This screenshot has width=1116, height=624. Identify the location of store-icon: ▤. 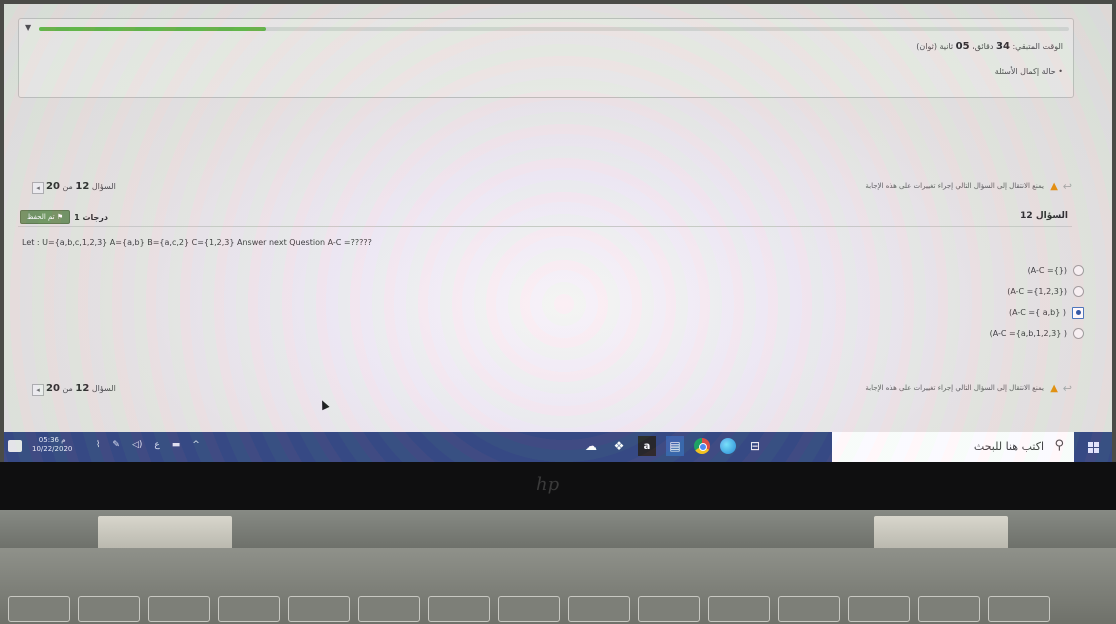
(675, 446).